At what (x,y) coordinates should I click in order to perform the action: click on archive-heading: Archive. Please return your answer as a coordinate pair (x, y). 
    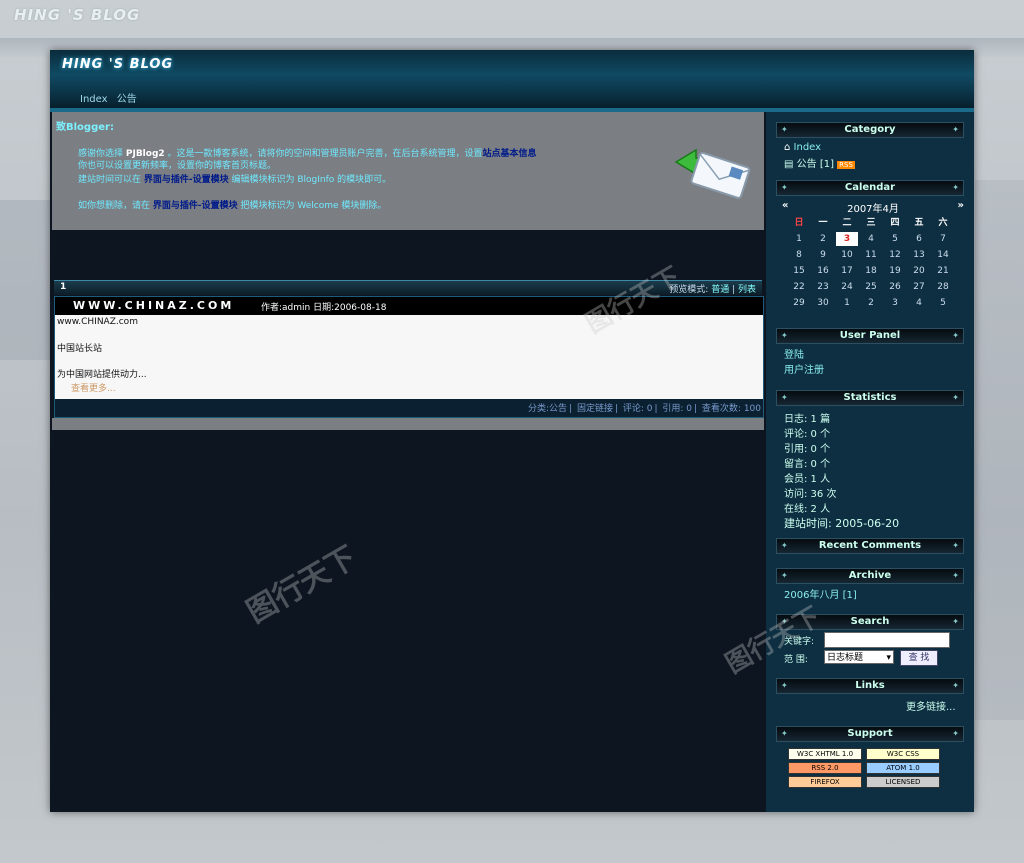
    Looking at the image, I should click on (870, 576).